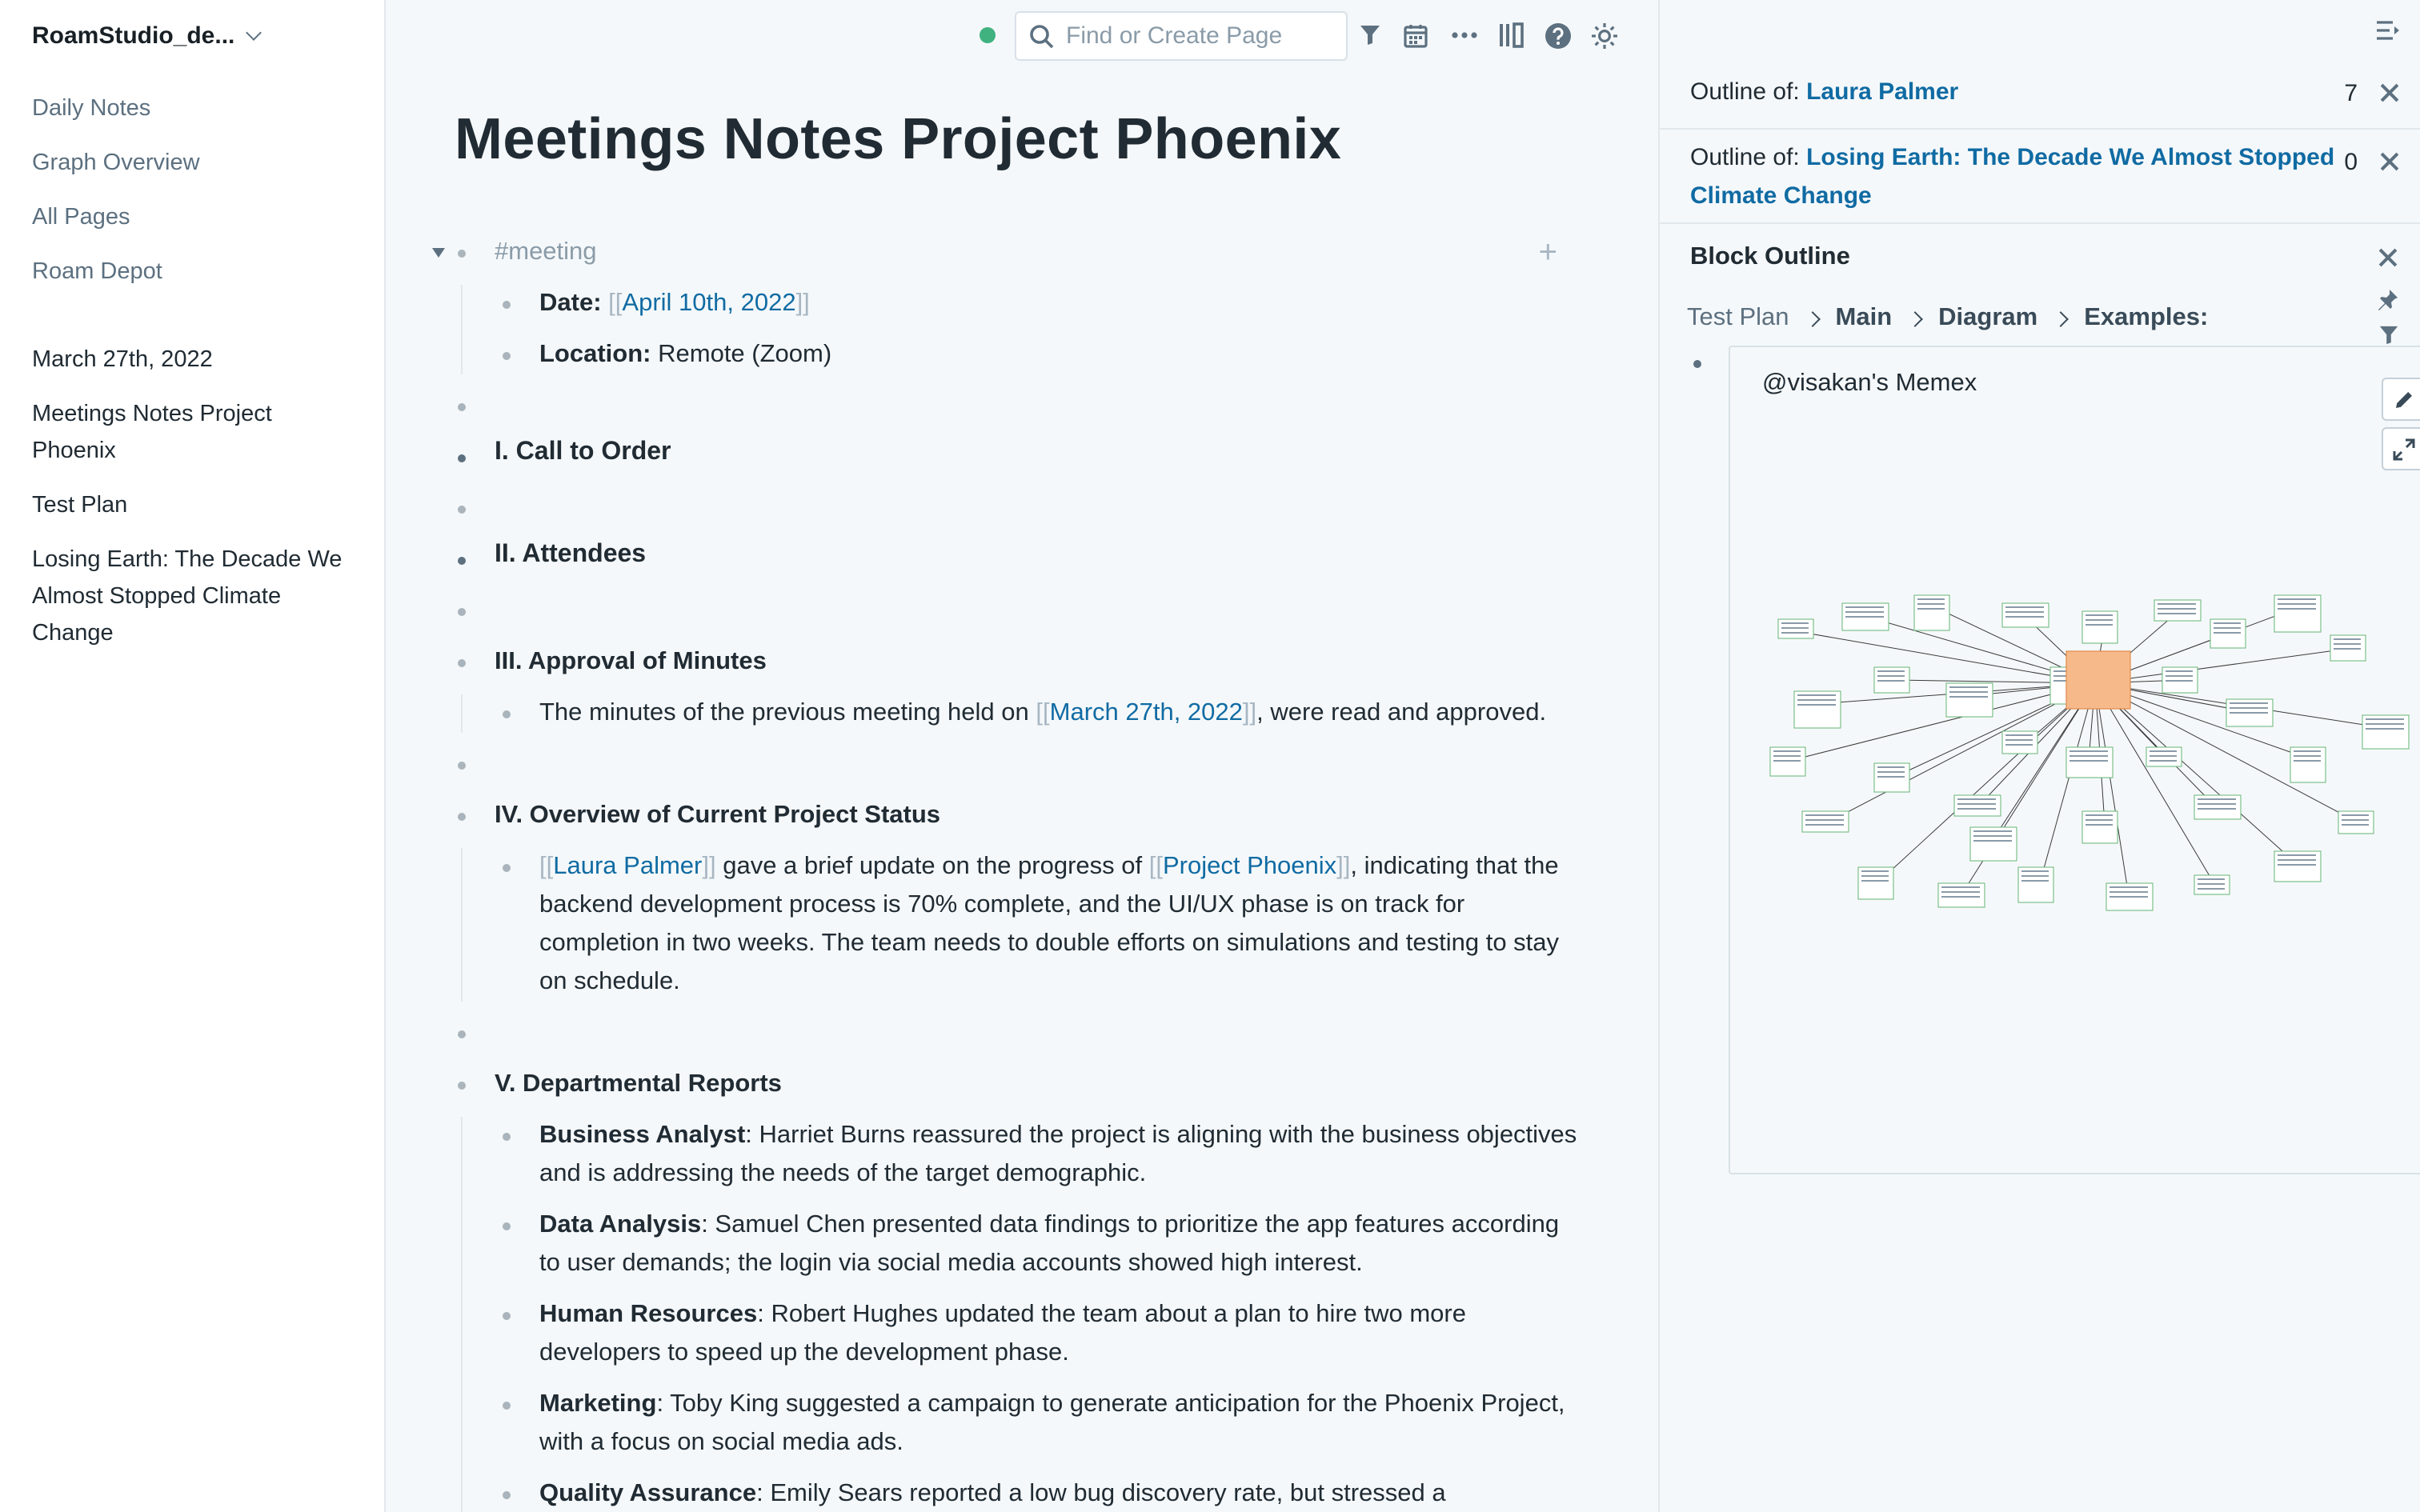 Image resolution: width=2420 pixels, height=1512 pixels. I want to click on breadcrumb: Test Plan Main Diagram Examples:, so click(1947, 318).